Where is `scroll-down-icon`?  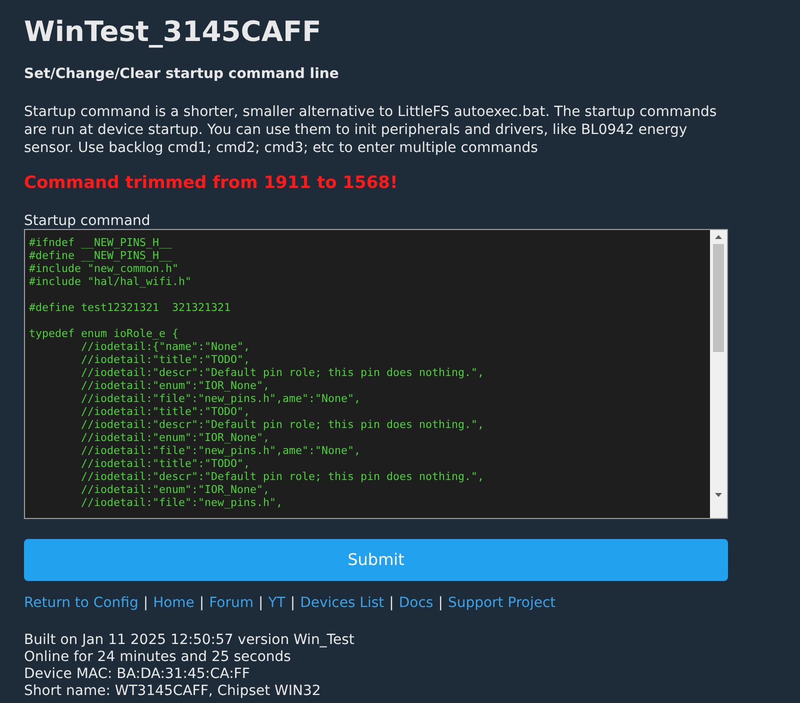
scroll-down-icon is located at coordinates (718, 494).